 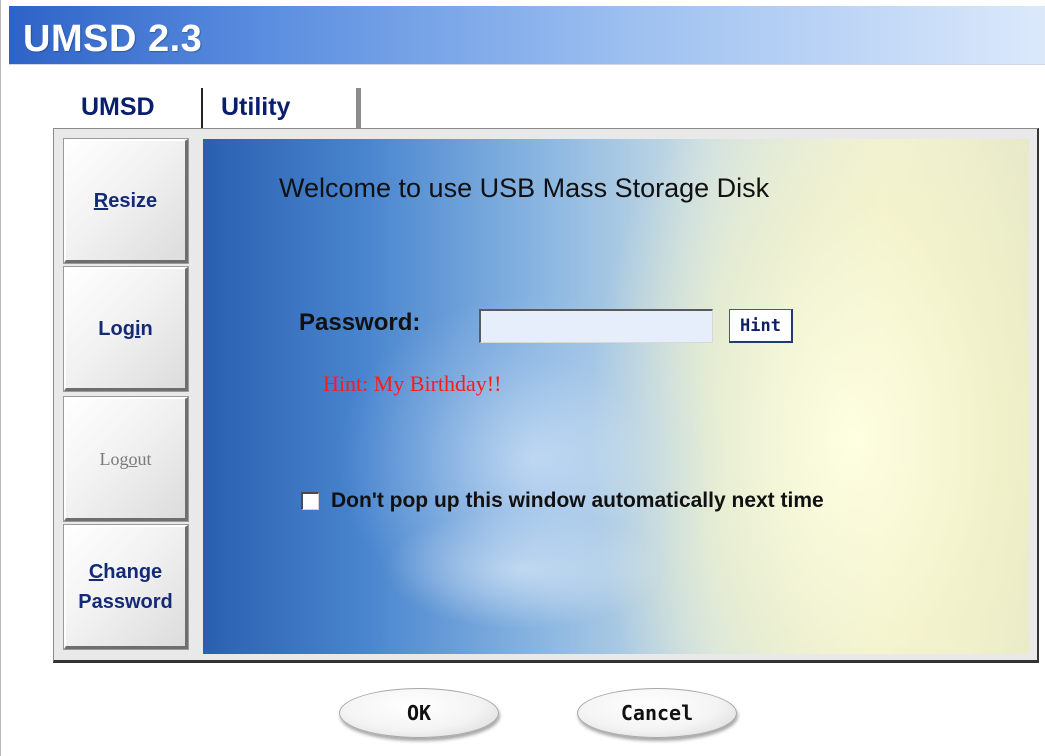 I want to click on change-label-rest: hange, so click(x=133, y=571).